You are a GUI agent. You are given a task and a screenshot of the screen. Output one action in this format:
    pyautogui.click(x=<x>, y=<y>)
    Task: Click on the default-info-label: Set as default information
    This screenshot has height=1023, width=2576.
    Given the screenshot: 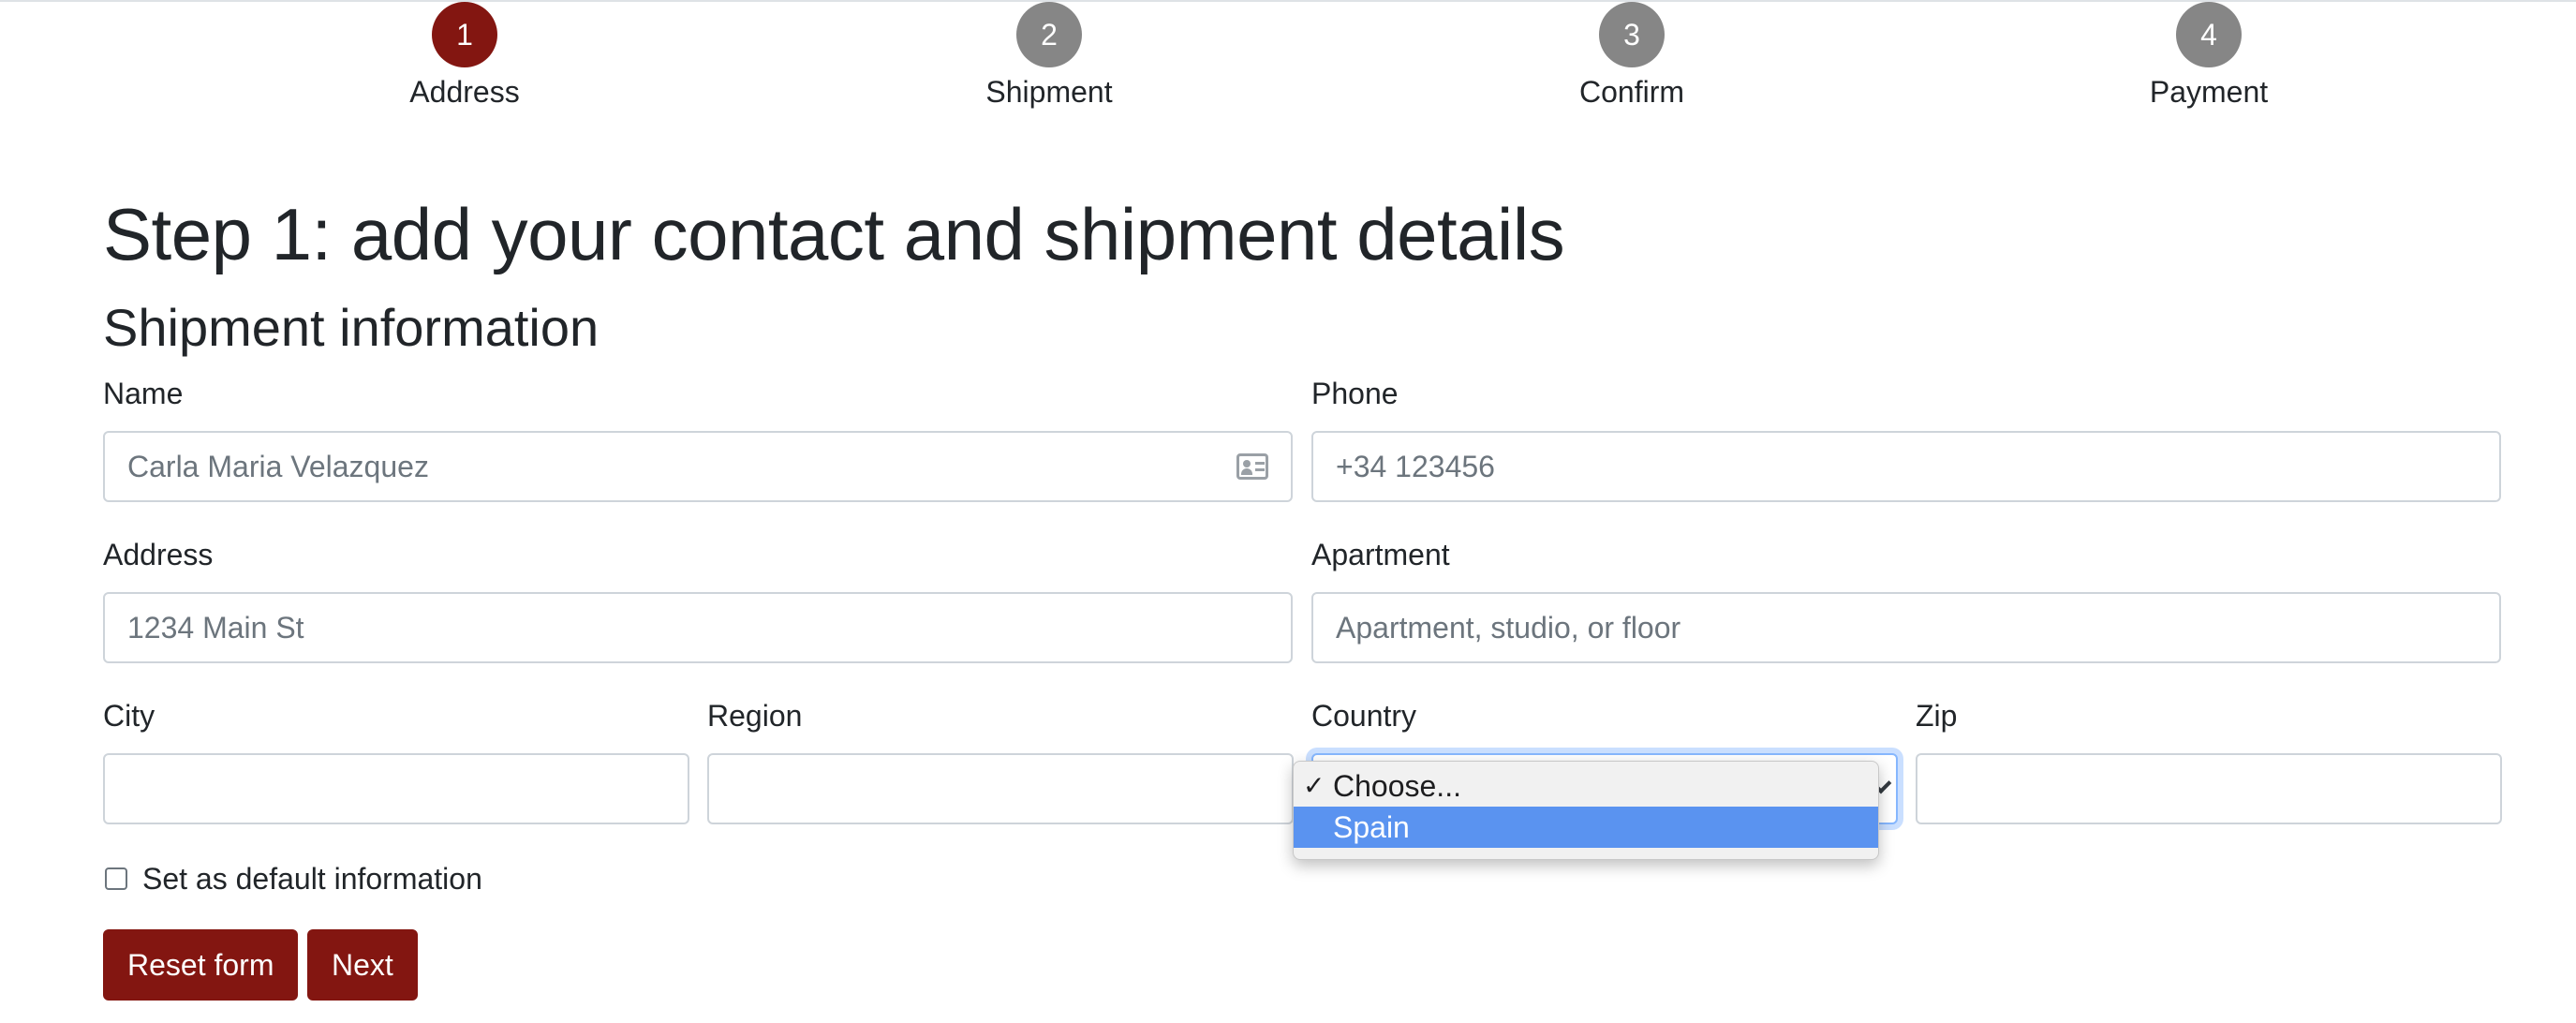 What is the action you would take?
    pyautogui.click(x=312, y=878)
    